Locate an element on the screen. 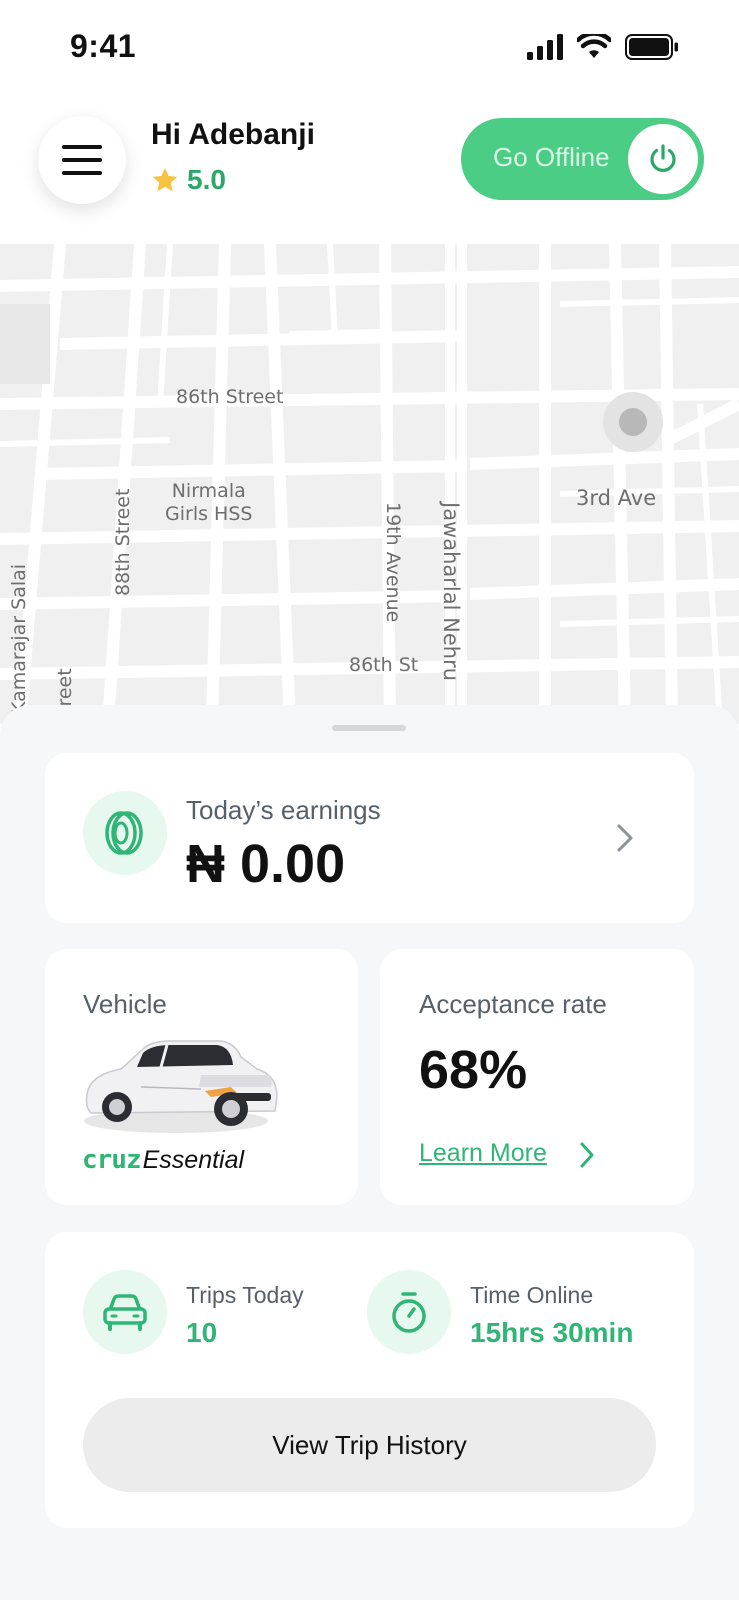  menu-button is located at coordinates (82, 160).